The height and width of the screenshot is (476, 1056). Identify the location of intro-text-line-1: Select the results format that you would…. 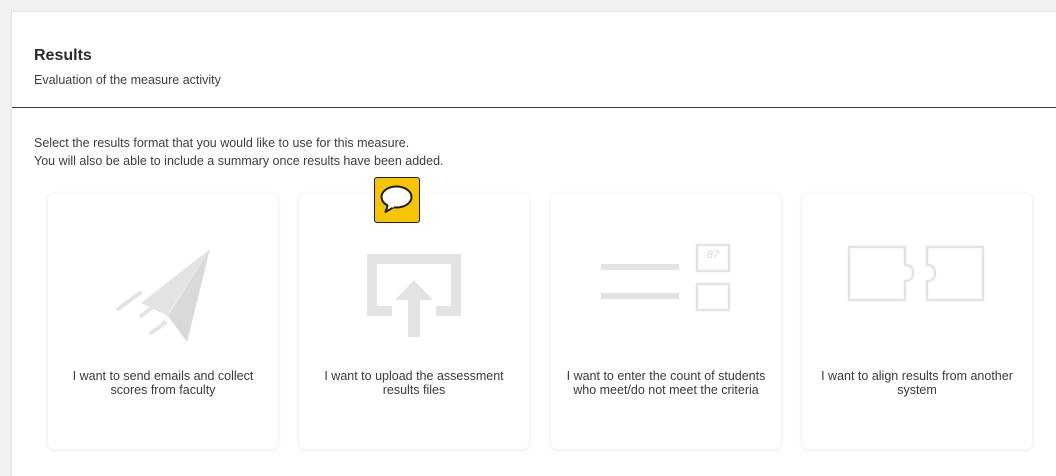
(222, 143).